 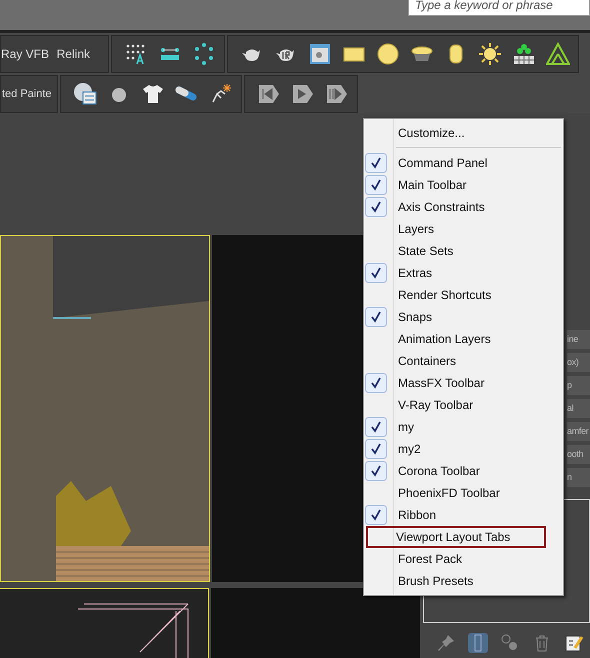 What do you see at coordinates (445, 295) in the screenshot?
I see `menu-item: Render Shortcuts` at bounding box center [445, 295].